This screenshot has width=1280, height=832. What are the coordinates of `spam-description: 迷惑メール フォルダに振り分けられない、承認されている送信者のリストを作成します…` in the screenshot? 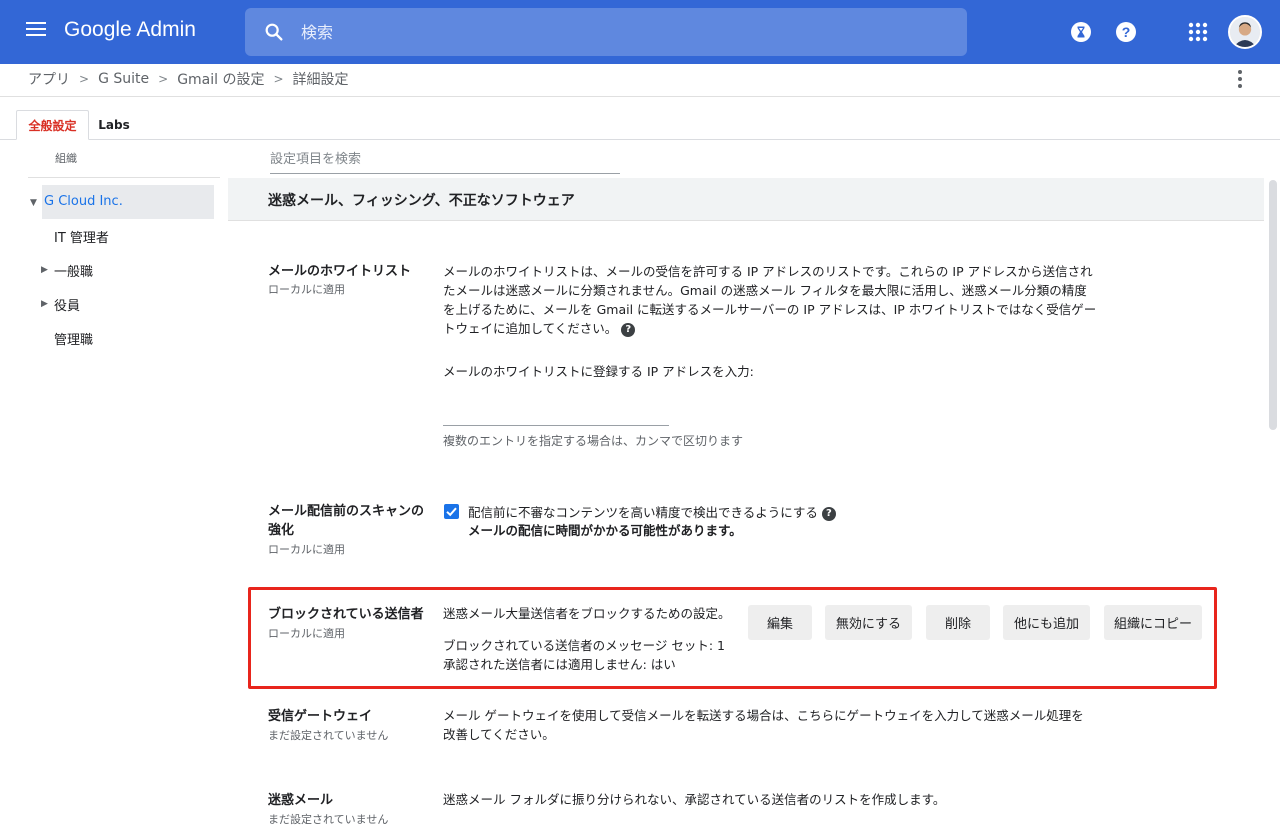 It's located at (694, 799).